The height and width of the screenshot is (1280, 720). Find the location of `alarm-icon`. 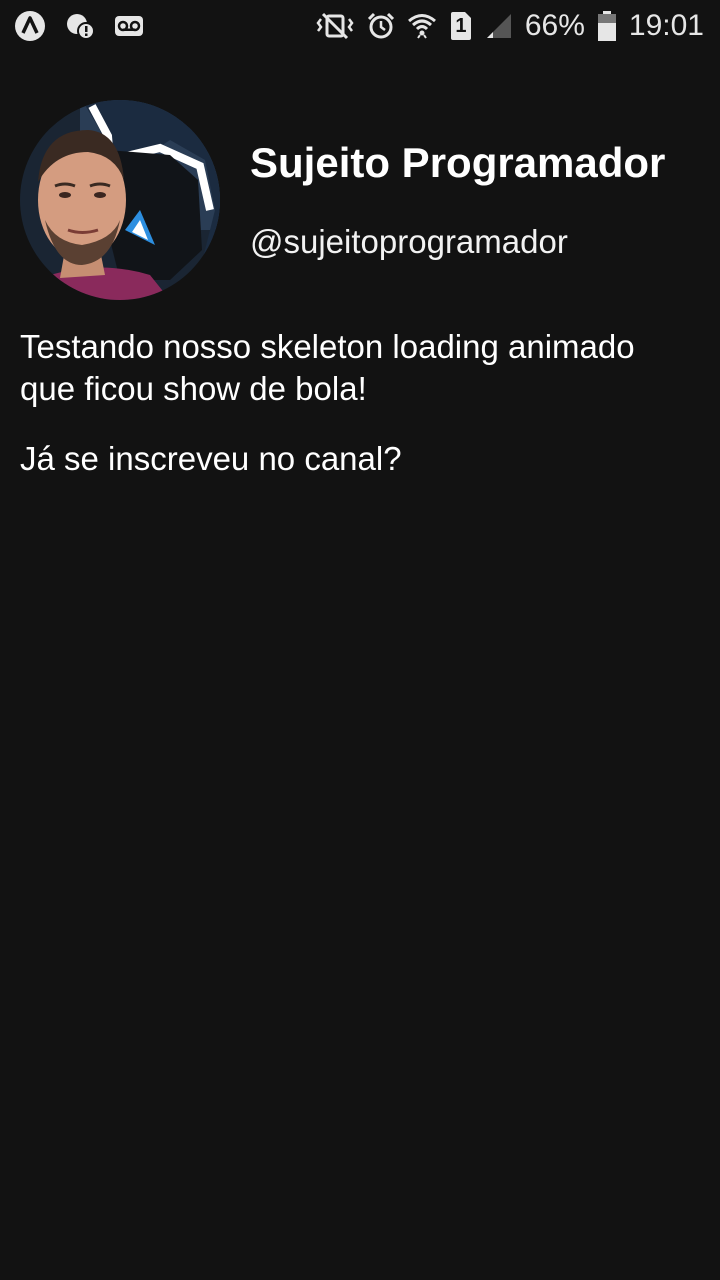

alarm-icon is located at coordinates (381, 26).